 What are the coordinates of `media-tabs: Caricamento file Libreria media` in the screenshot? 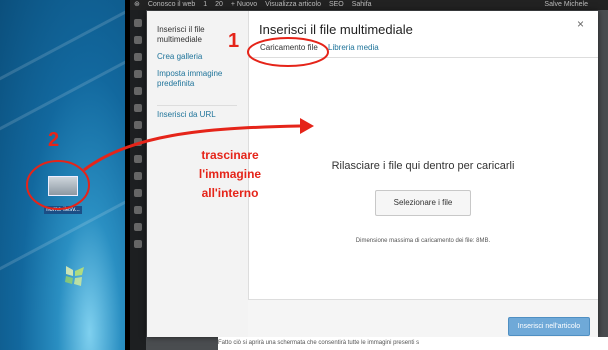 It's located at (423, 48).